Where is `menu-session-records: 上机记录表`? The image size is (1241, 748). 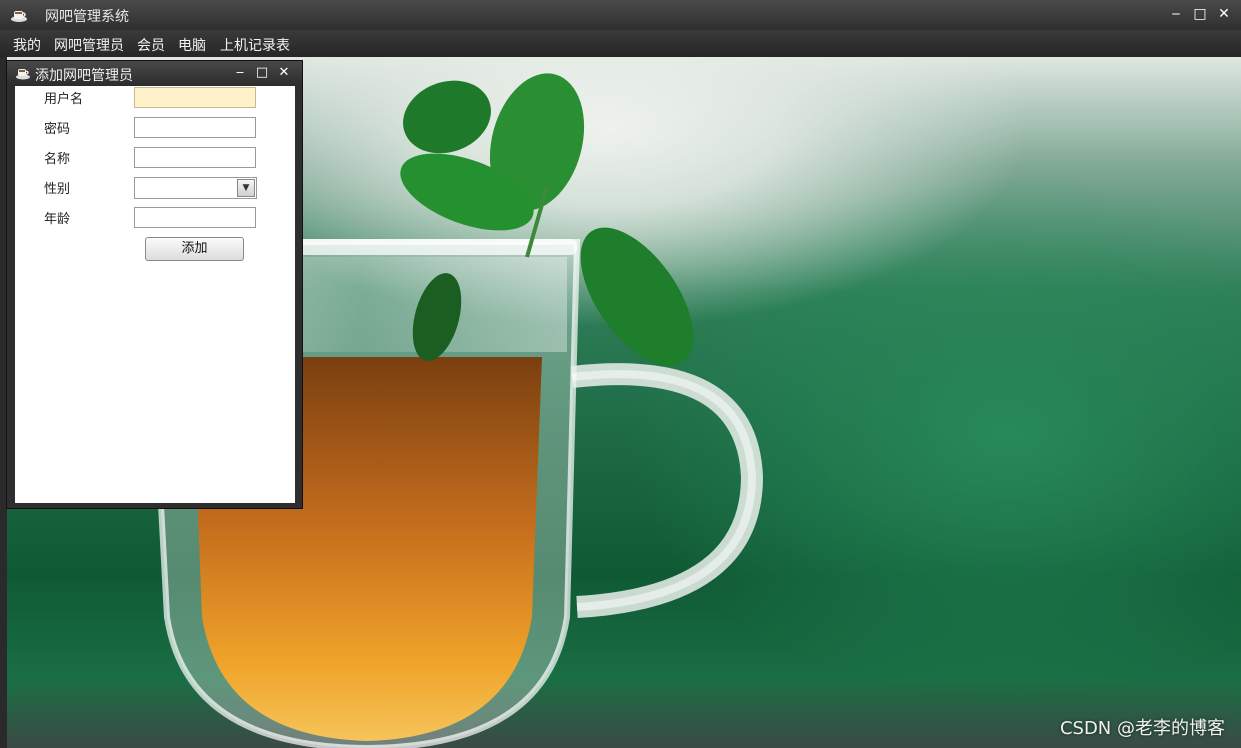
menu-session-records: 上机记录表 is located at coordinates (255, 45).